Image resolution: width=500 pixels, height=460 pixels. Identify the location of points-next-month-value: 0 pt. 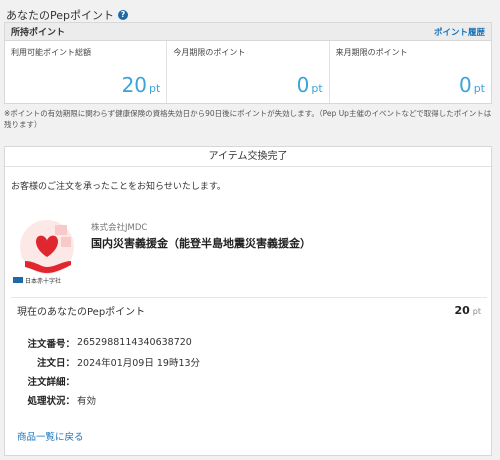
(471, 85).